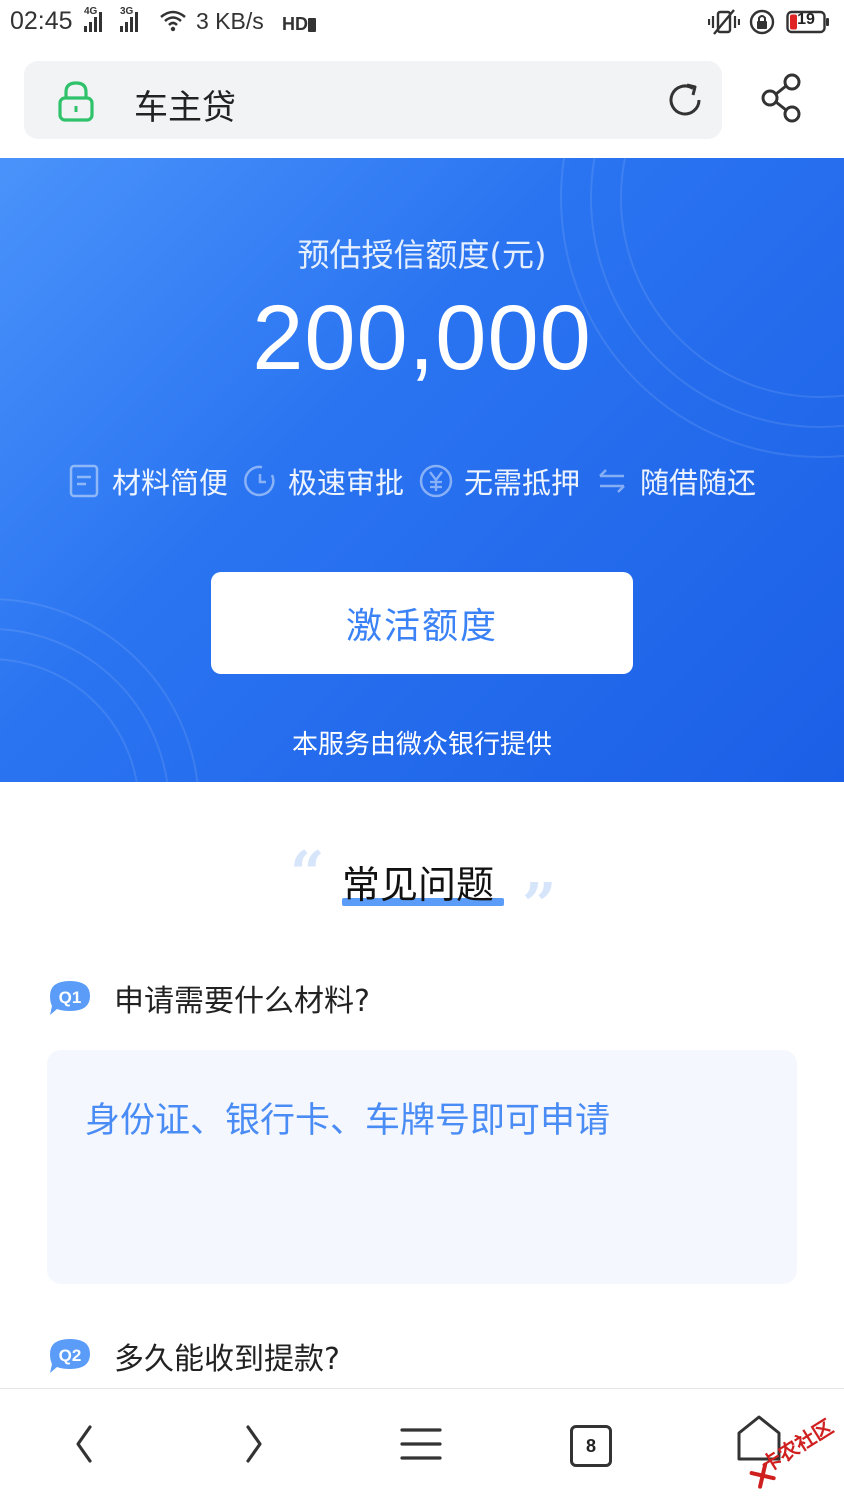 This screenshot has width=844, height=1500. Describe the element at coordinates (185, 108) in the screenshot. I see `page-title: 车主贷` at that location.